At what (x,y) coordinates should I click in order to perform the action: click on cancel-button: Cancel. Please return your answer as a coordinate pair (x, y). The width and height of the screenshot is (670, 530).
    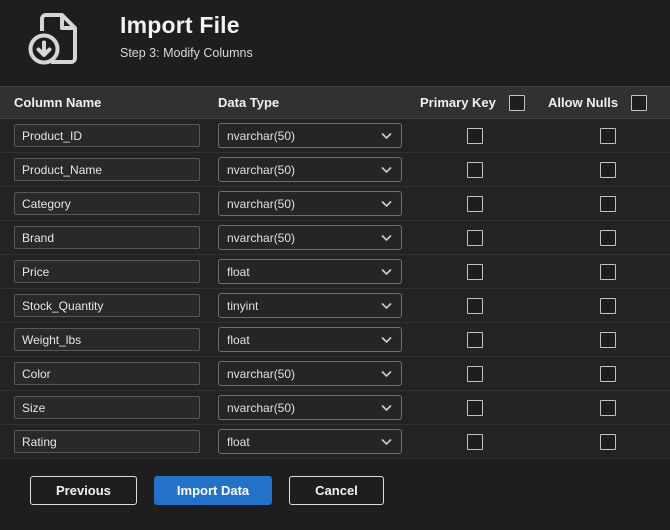
    Looking at the image, I should click on (336, 490).